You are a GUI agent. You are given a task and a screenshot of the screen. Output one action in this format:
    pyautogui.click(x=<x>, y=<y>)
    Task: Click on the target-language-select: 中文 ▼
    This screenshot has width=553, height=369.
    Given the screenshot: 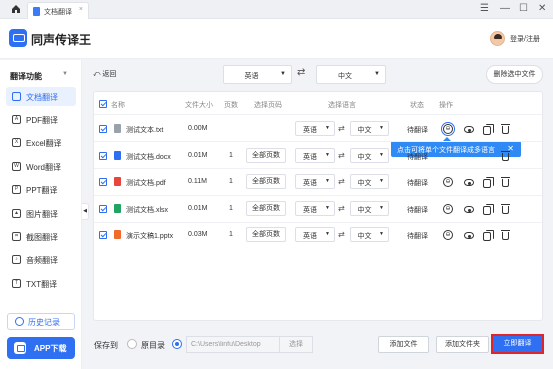 What is the action you would take?
    pyautogui.click(x=351, y=74)
    